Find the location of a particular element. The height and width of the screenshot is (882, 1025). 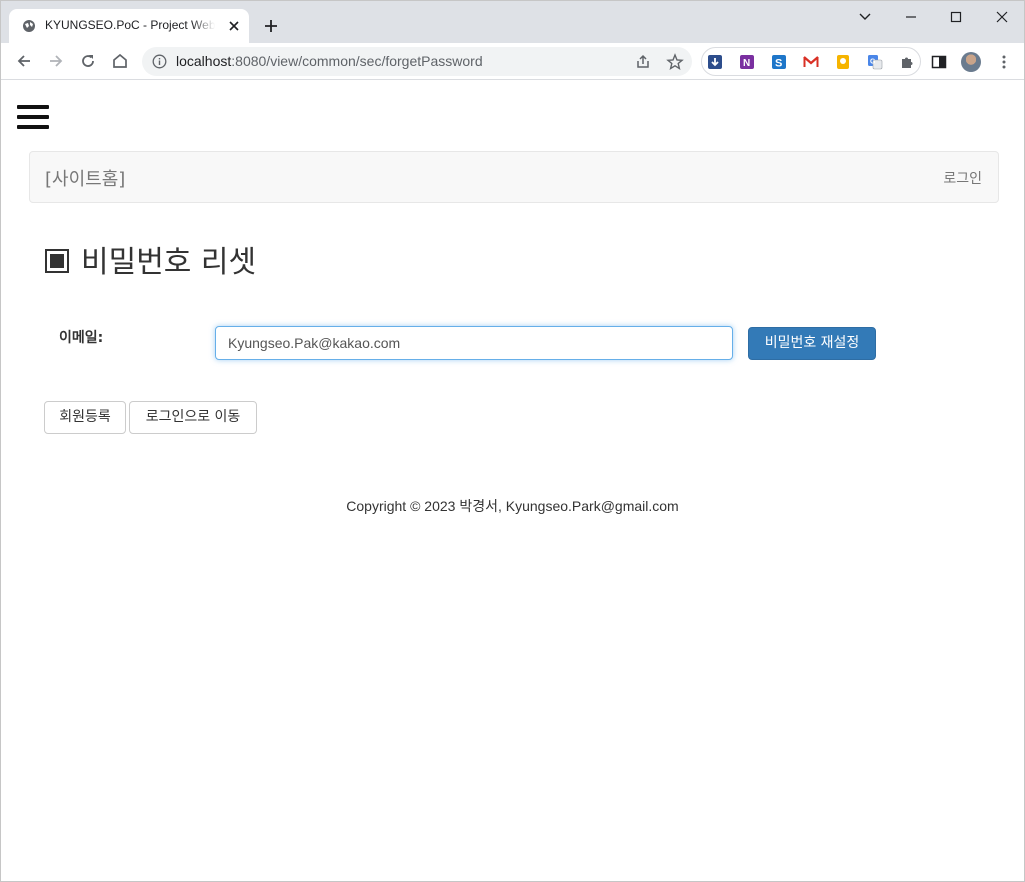

hamburger-menu-icon is located at coordinates (33, 117).